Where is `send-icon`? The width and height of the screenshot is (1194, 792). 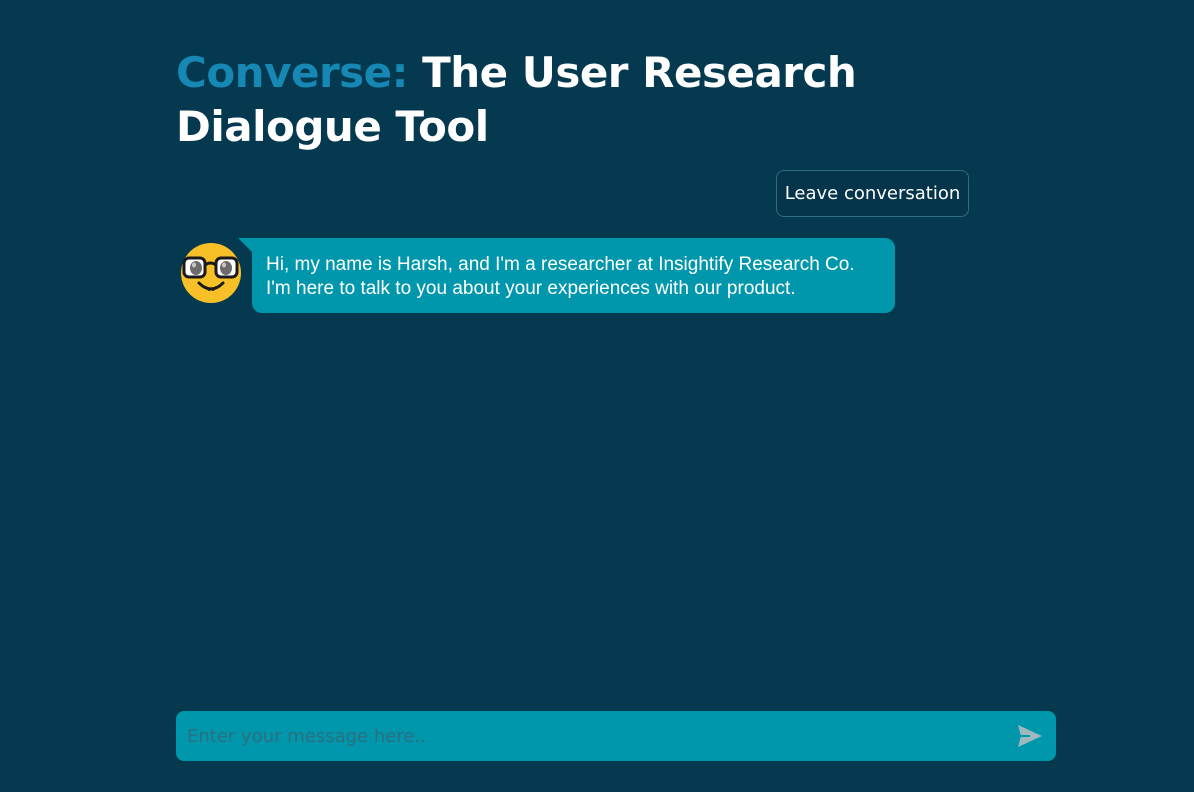 send-icon is located at coordinates (1030, 736).